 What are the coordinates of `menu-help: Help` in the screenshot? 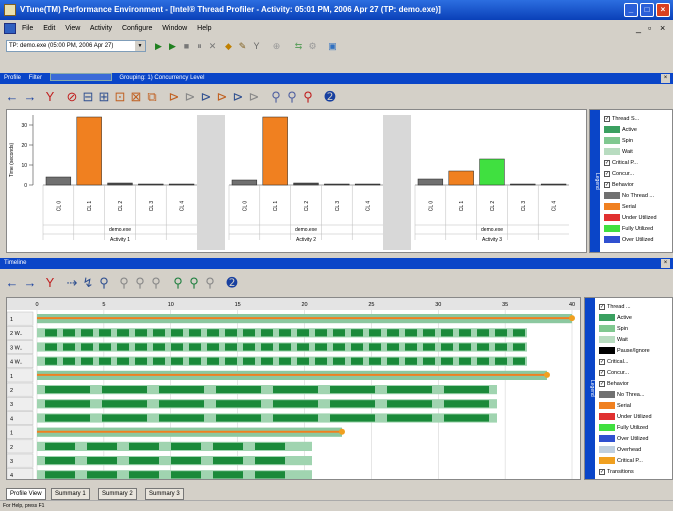 It's located at (204, 28).